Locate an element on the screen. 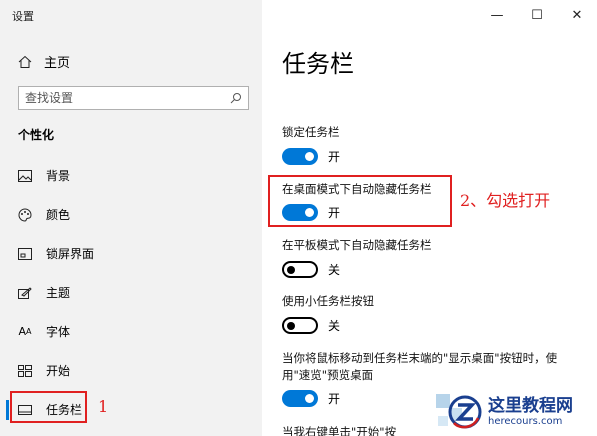  search-icon is located at coordinates (236, 98).